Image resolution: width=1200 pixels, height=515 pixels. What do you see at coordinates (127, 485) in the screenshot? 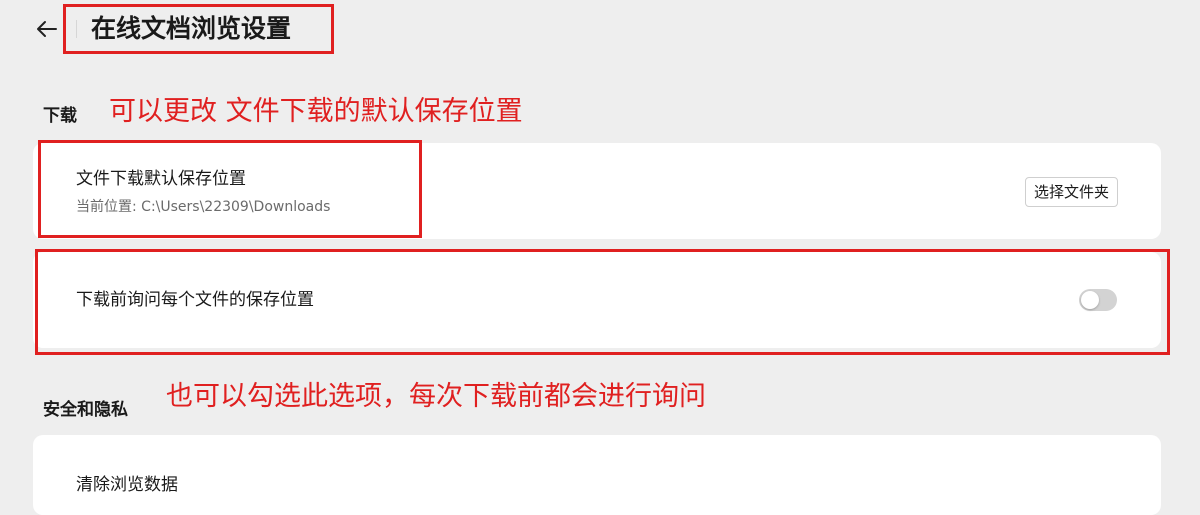
I see `clear-browsing-data-label: 清除浏览数据` at bounding box center [127, 485].